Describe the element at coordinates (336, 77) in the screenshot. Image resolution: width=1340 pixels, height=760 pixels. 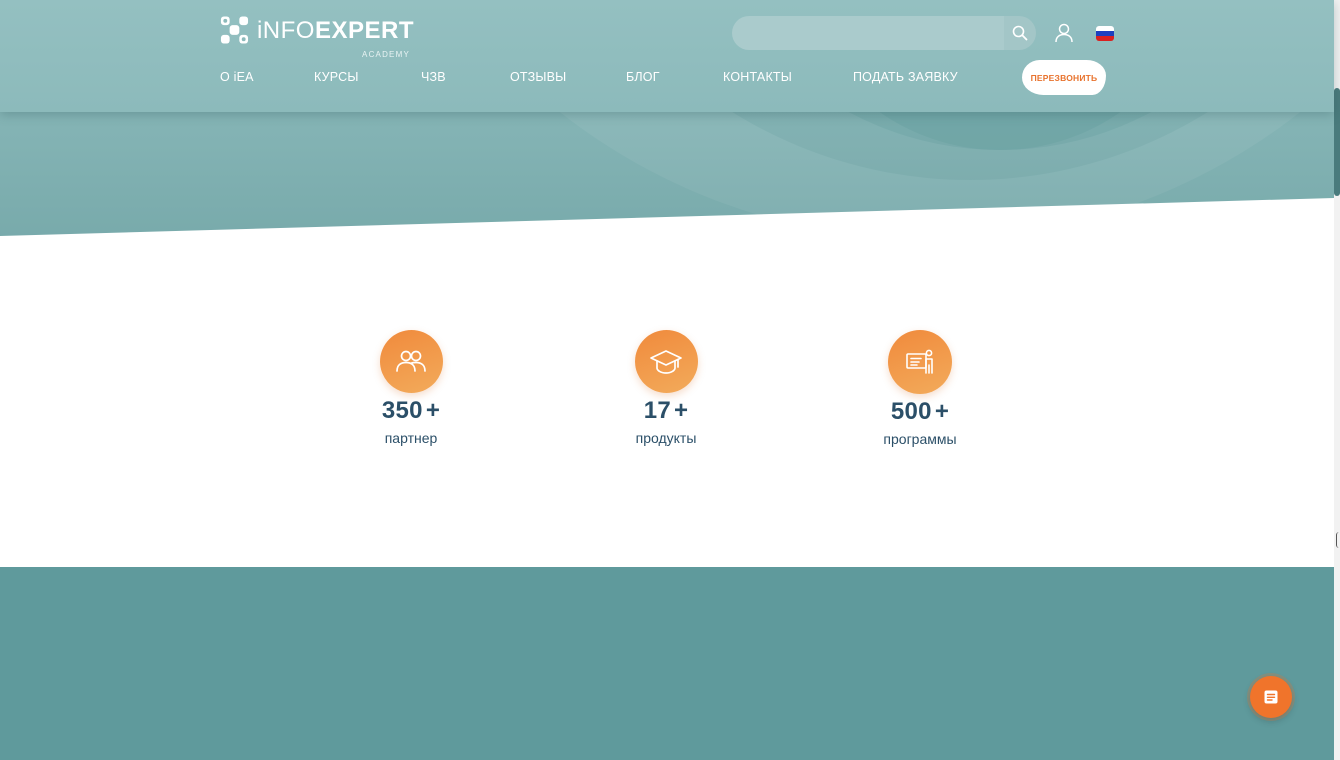
I see `nav-item-courses: КУРСЫ` at that location.